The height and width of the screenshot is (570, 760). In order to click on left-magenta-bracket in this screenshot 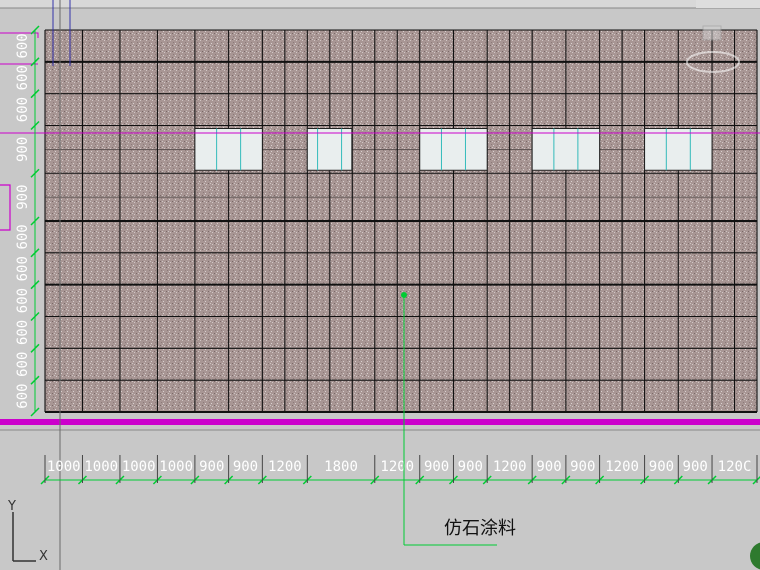, I will do `click(5, 207)`.